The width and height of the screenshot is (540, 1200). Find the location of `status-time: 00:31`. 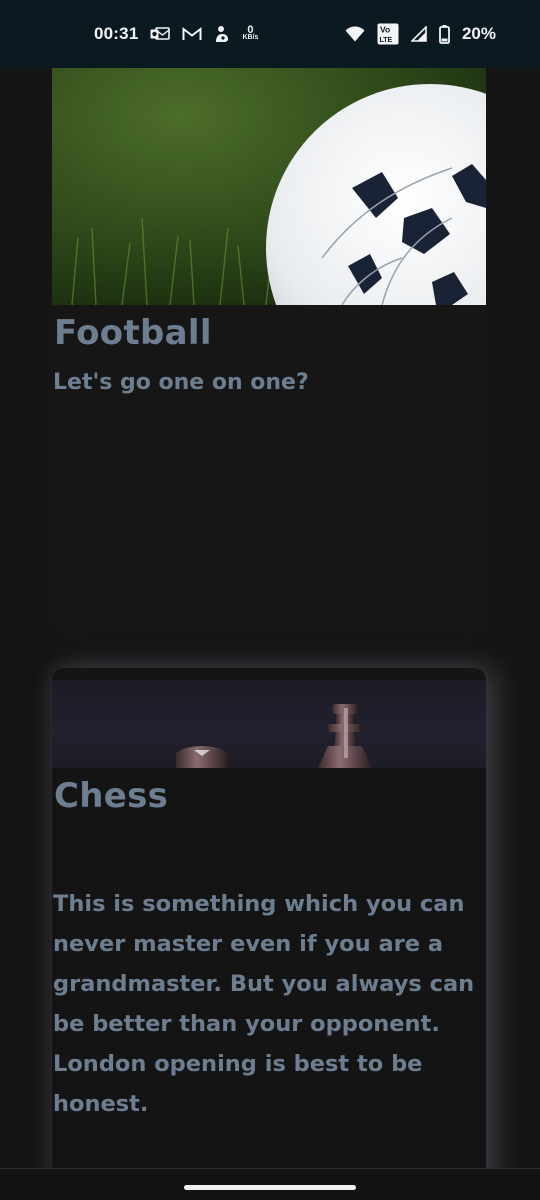

status-time: 00:31 is located at coordinates (116, 33).